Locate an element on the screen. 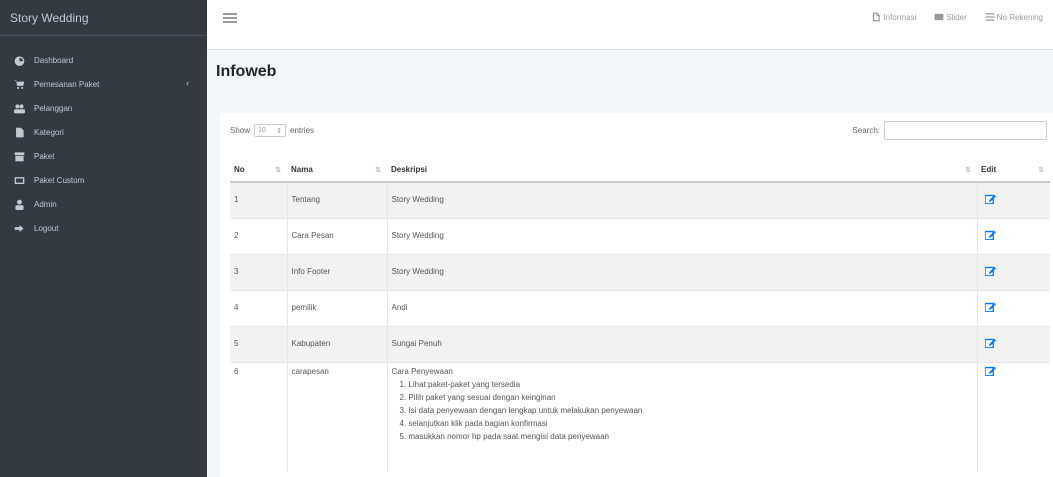 The height and width of the screenshot is (477, 1053). table-row: 1 Tentang Story Wedding is located at coordinates (640, 199).